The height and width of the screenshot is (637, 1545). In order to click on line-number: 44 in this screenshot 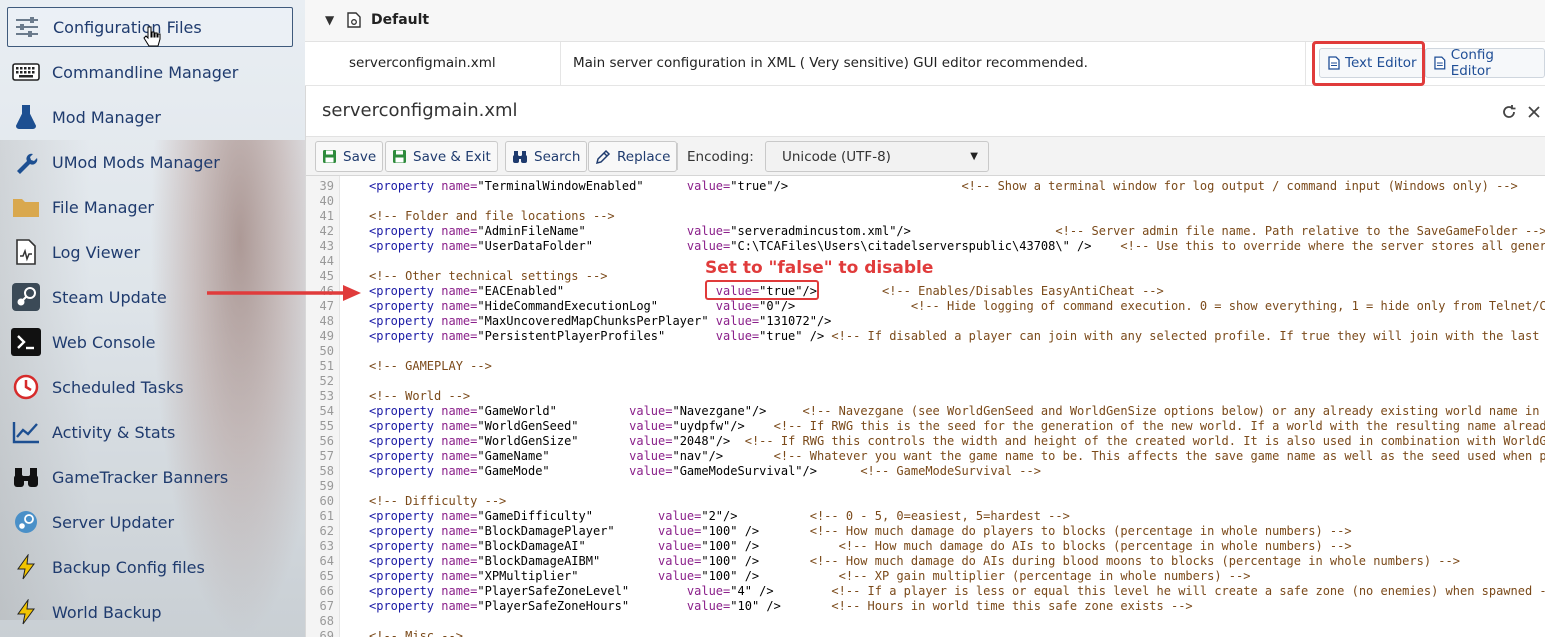, I will do `click(326, 261)`.